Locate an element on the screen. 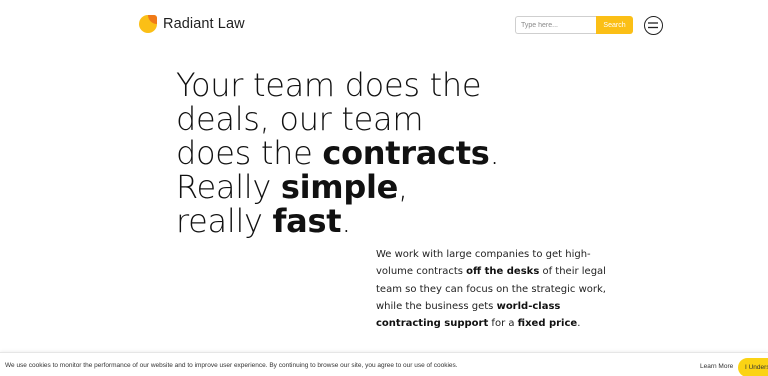  hamburger-icon is located at coordinates (653, 25).